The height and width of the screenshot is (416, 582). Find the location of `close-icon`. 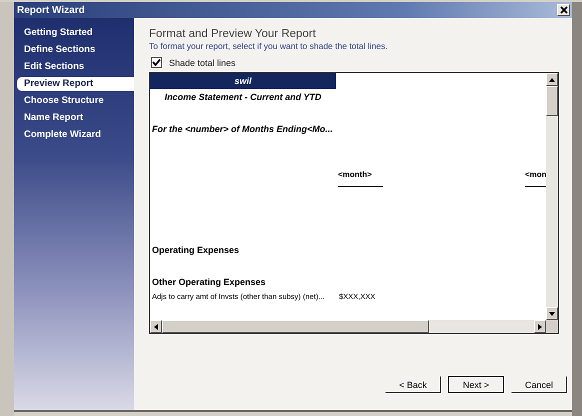

close-icon is located at coordinates (564, 10).